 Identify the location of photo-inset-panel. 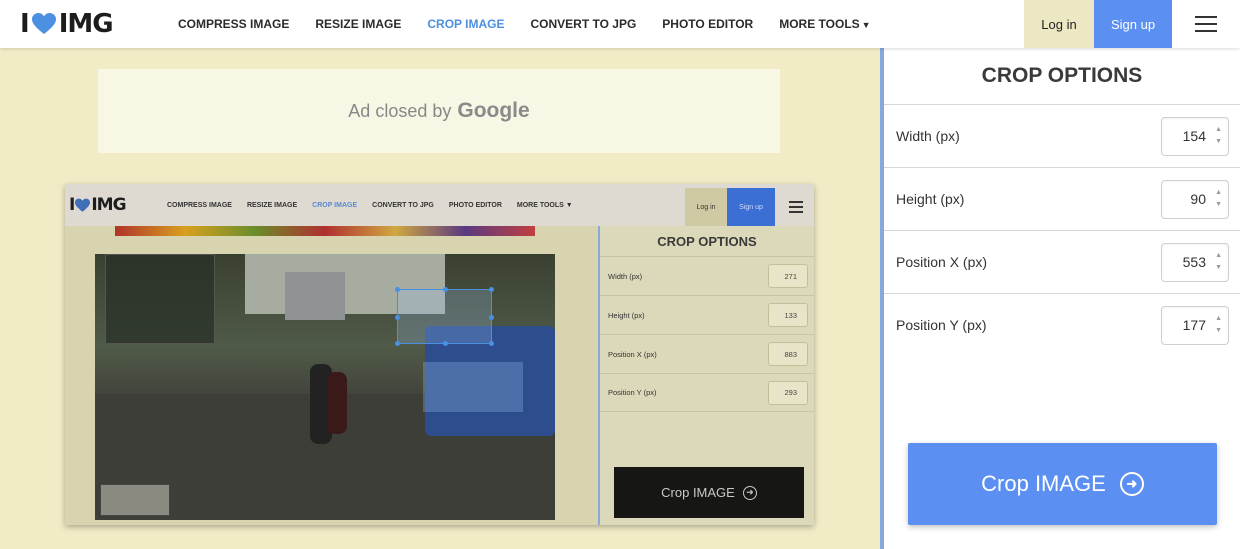
(160, 299).